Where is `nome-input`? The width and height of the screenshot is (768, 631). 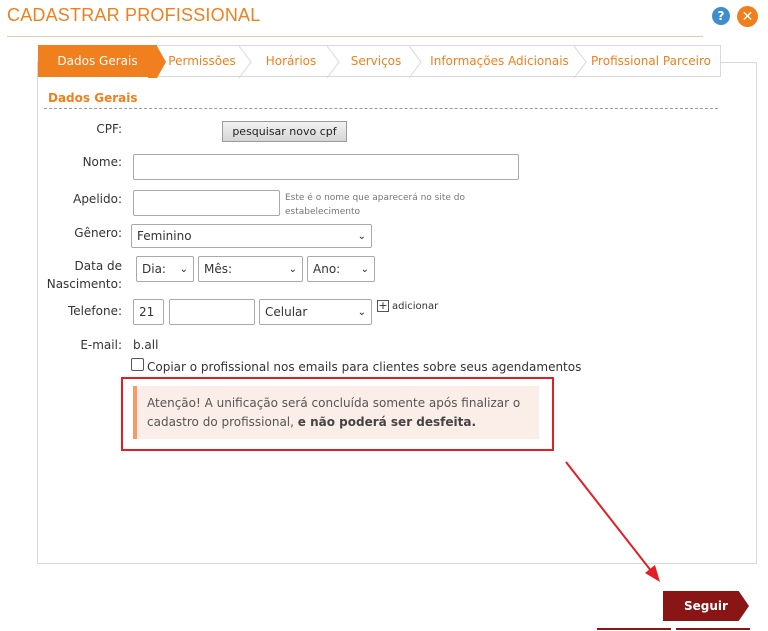
nome-input is located at coordinates (326, 167).